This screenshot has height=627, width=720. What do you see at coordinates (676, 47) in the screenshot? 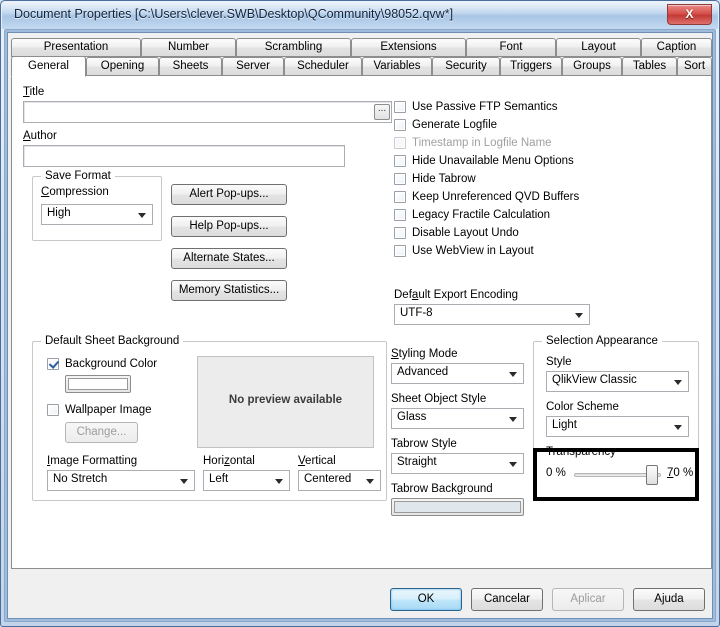
I see `tab-caption: Caption` at bounding box center [676, 47].